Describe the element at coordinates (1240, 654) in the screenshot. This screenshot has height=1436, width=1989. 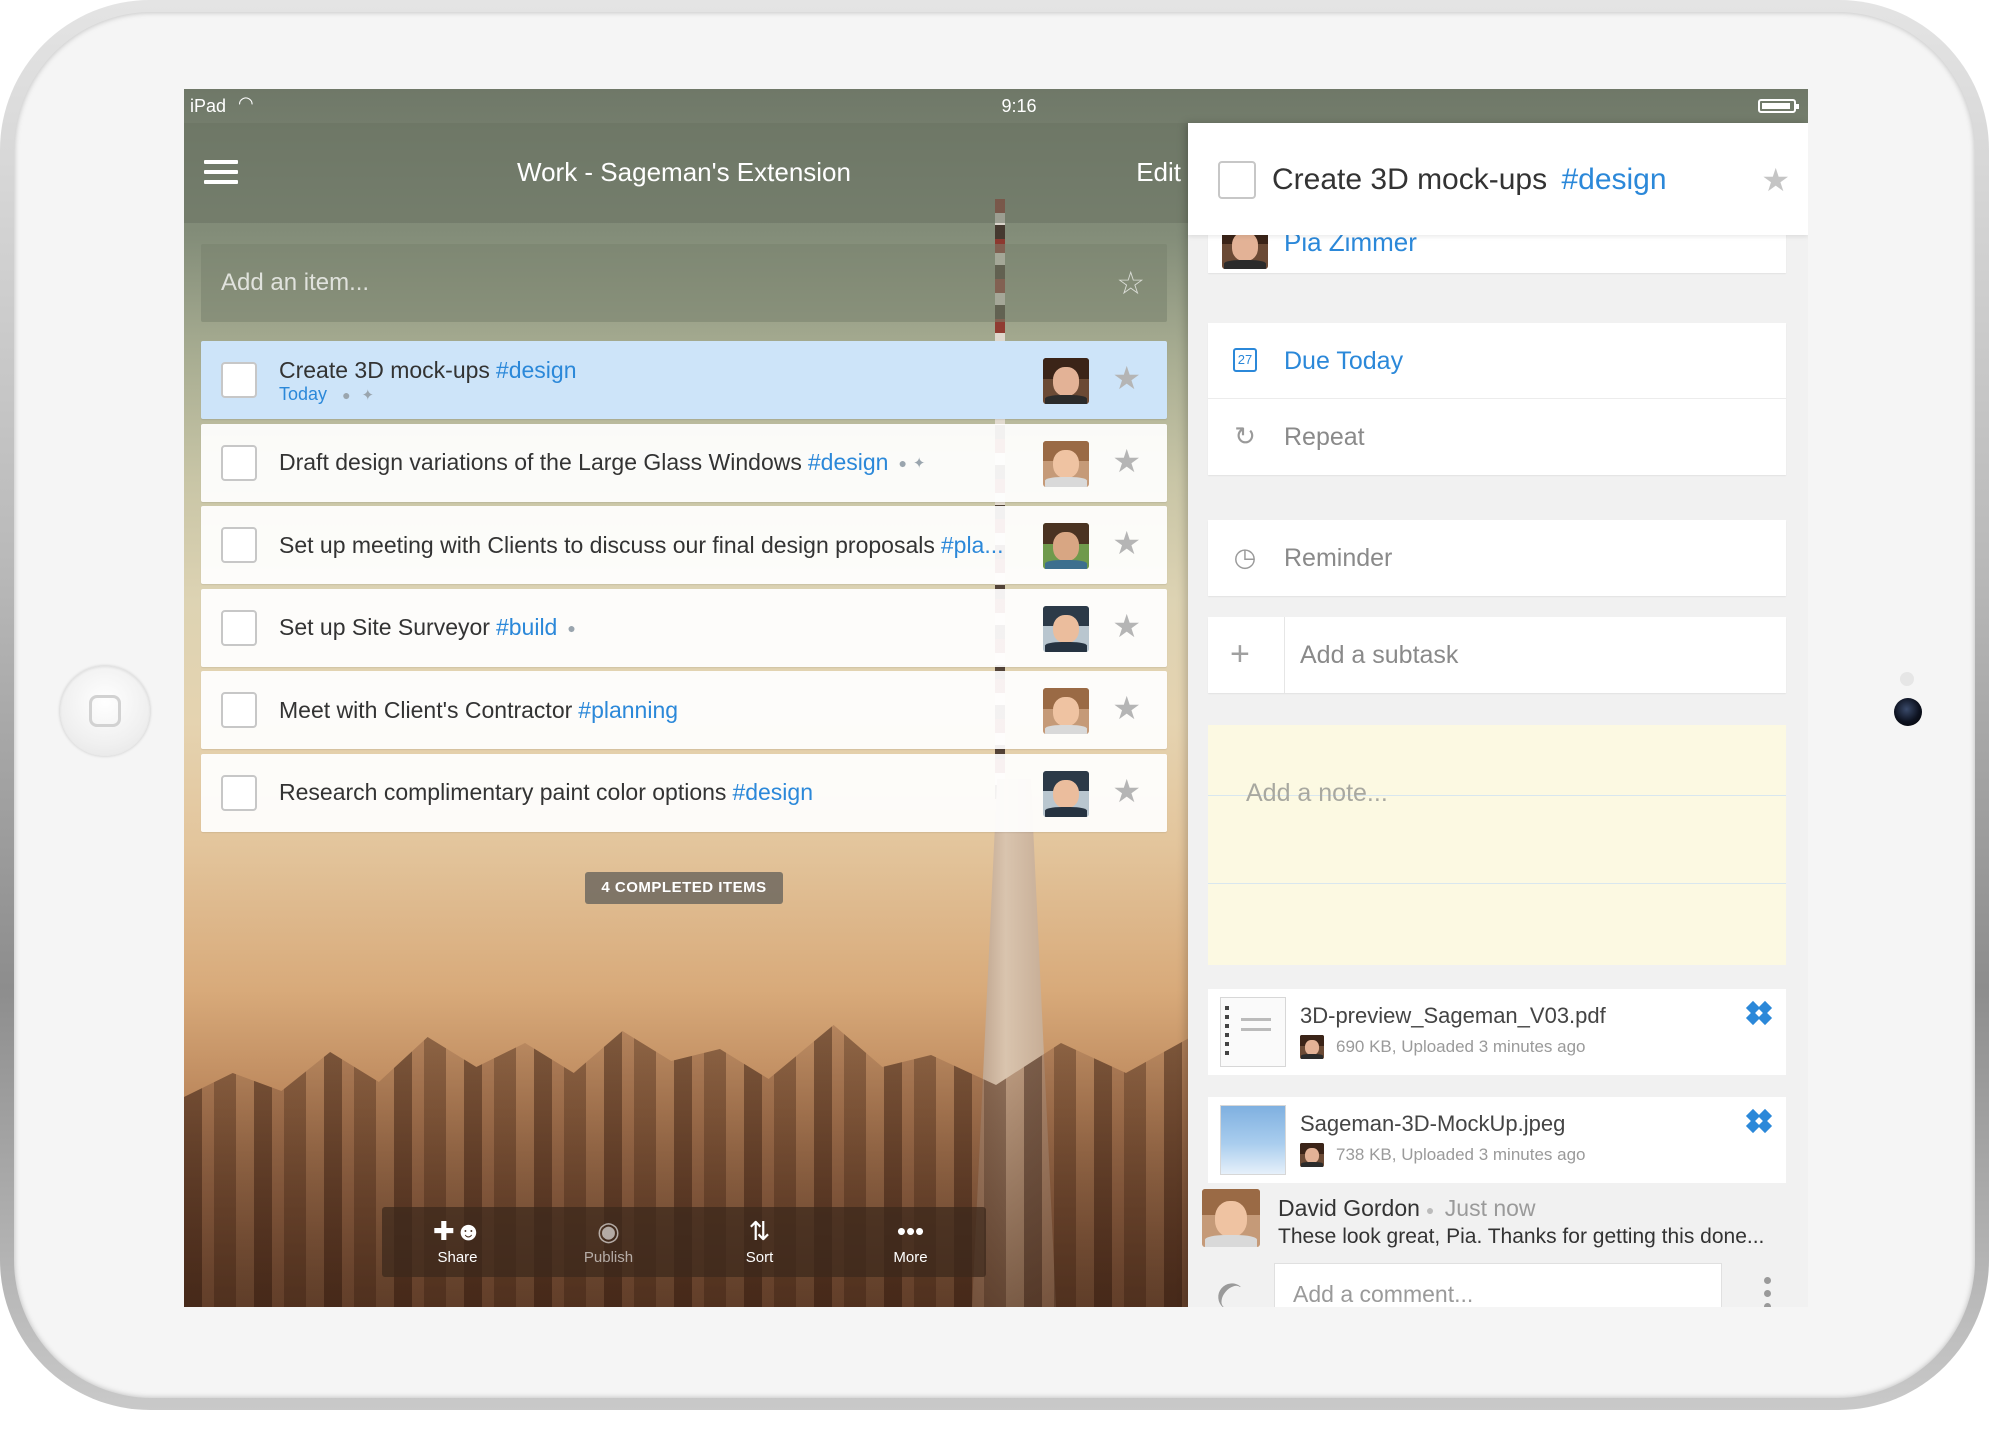
I see `plus-icon: +` at that location.